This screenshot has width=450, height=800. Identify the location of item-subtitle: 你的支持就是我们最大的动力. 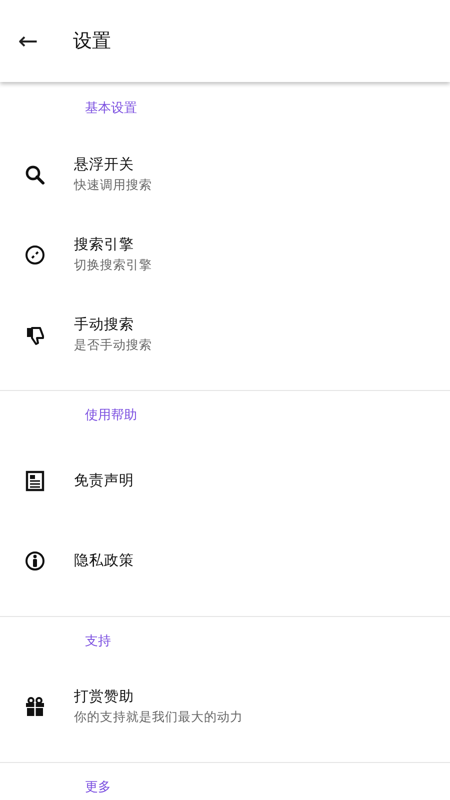
(158, 717).